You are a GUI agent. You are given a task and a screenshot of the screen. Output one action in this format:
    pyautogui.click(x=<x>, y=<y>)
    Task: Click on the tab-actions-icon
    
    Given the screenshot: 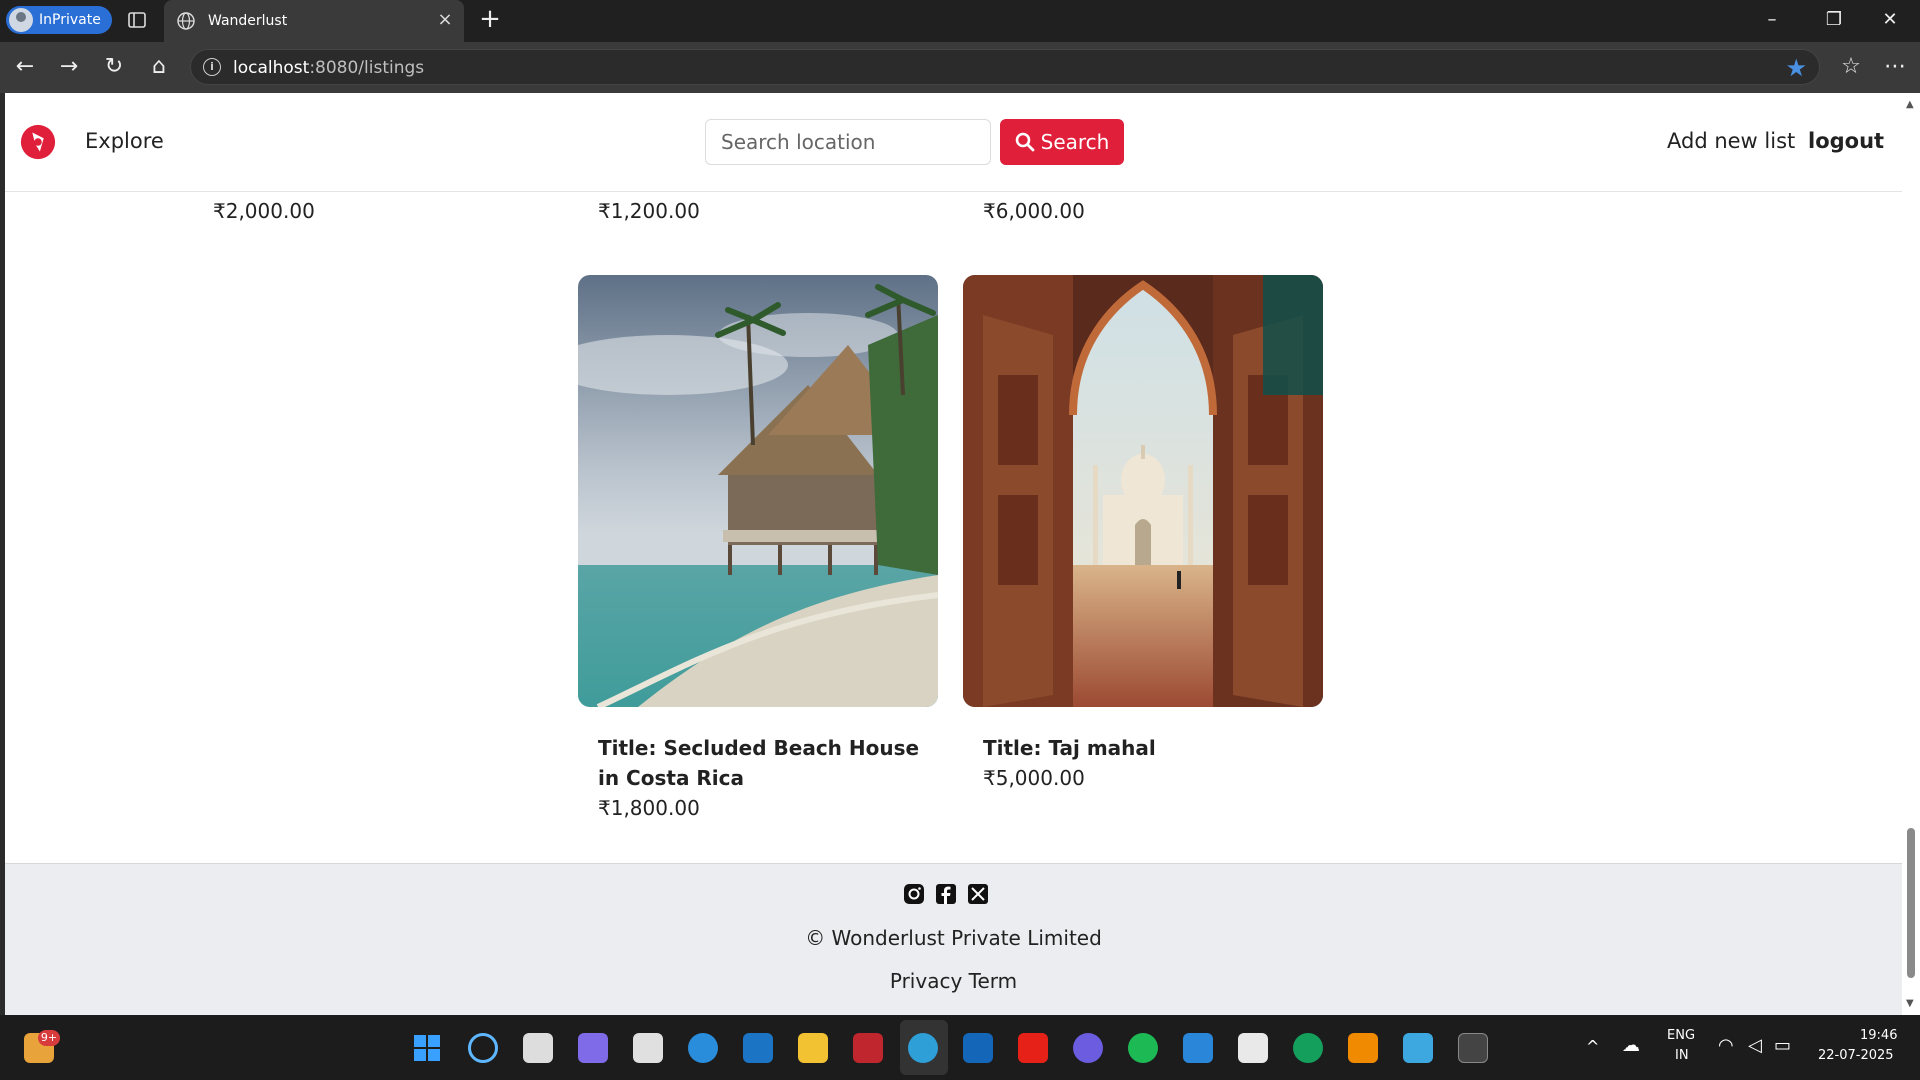 What is the action you would take?
    pyautogui.click(x=137, y=20)
    